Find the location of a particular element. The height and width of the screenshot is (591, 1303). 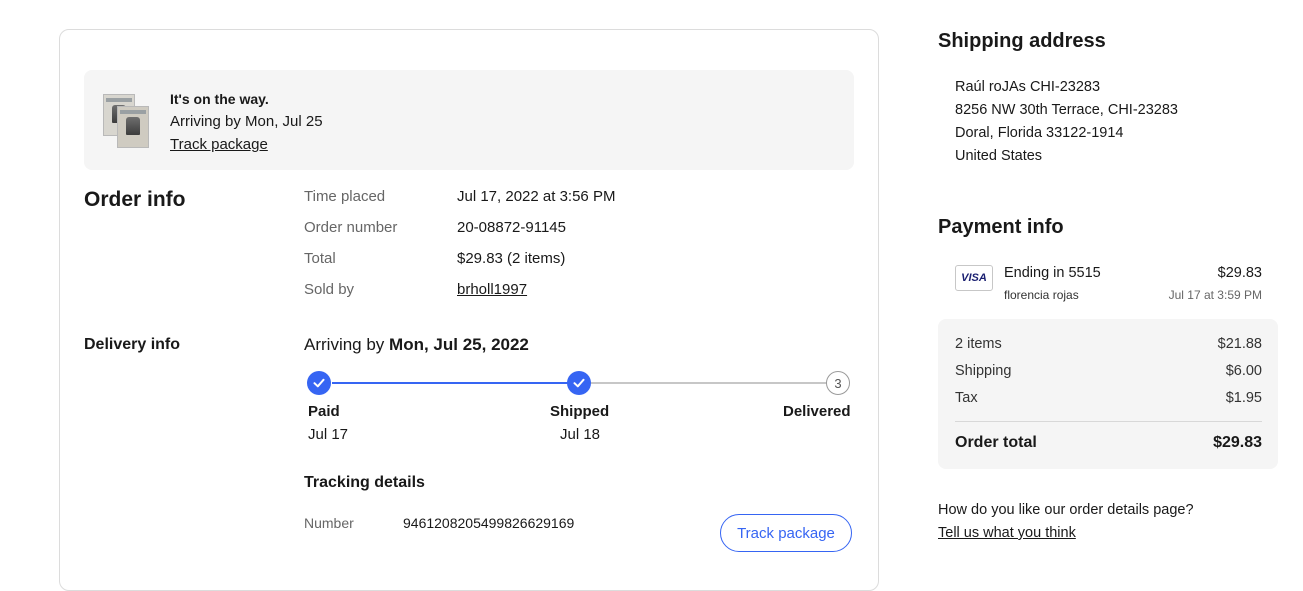

tracking-details-heading: Tracking details is located at coordinates (364, 482).